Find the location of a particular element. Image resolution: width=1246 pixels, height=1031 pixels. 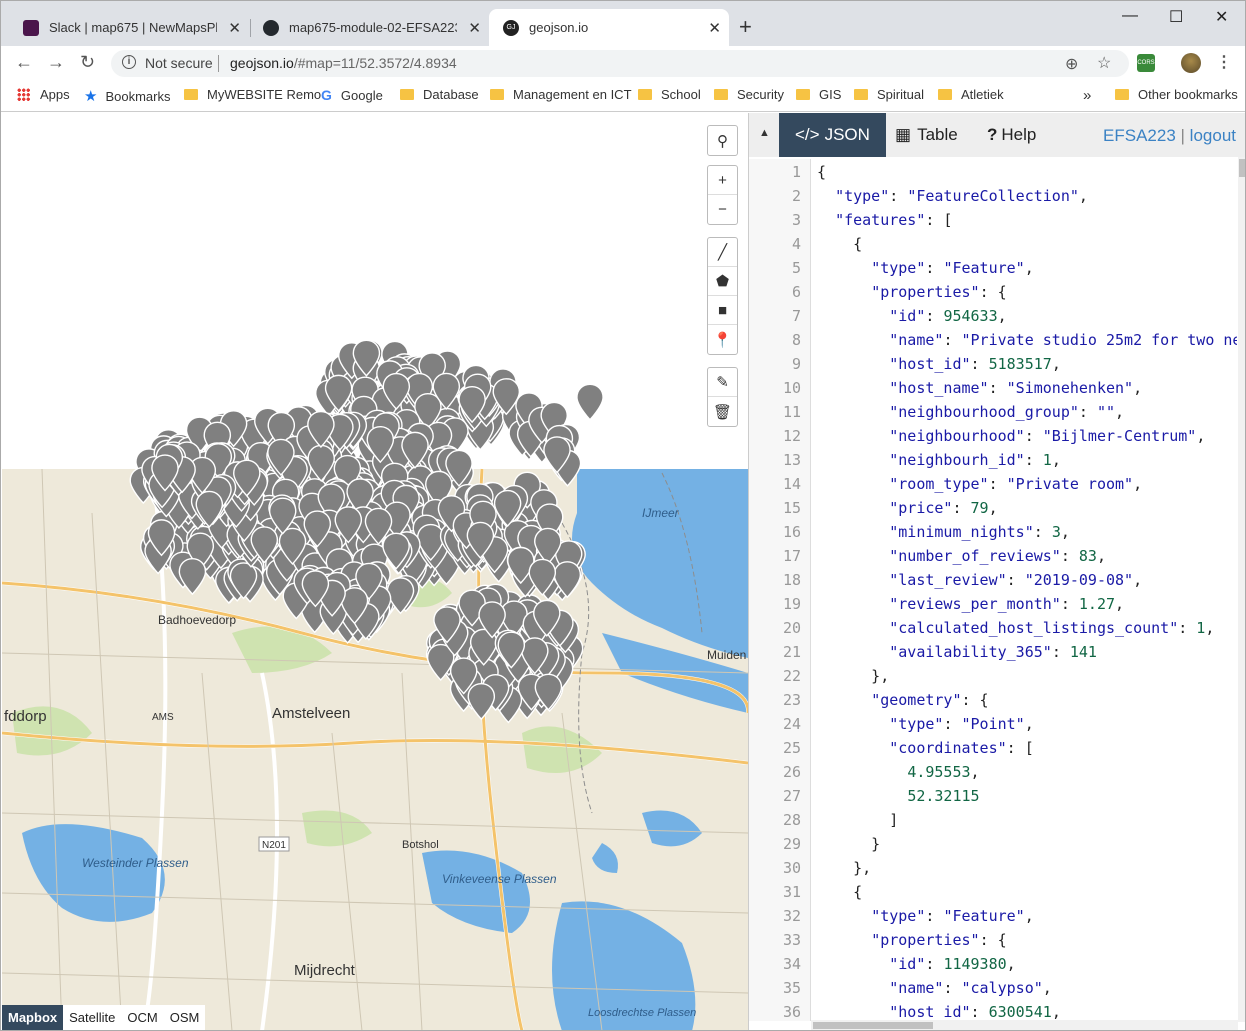

code-line: } is located at coordinates (849, 844).